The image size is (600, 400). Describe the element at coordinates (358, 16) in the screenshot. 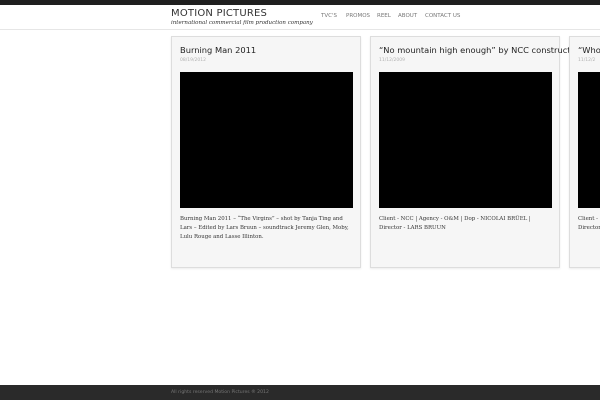

I see `nav-item-promos: PROMOS` at that location.